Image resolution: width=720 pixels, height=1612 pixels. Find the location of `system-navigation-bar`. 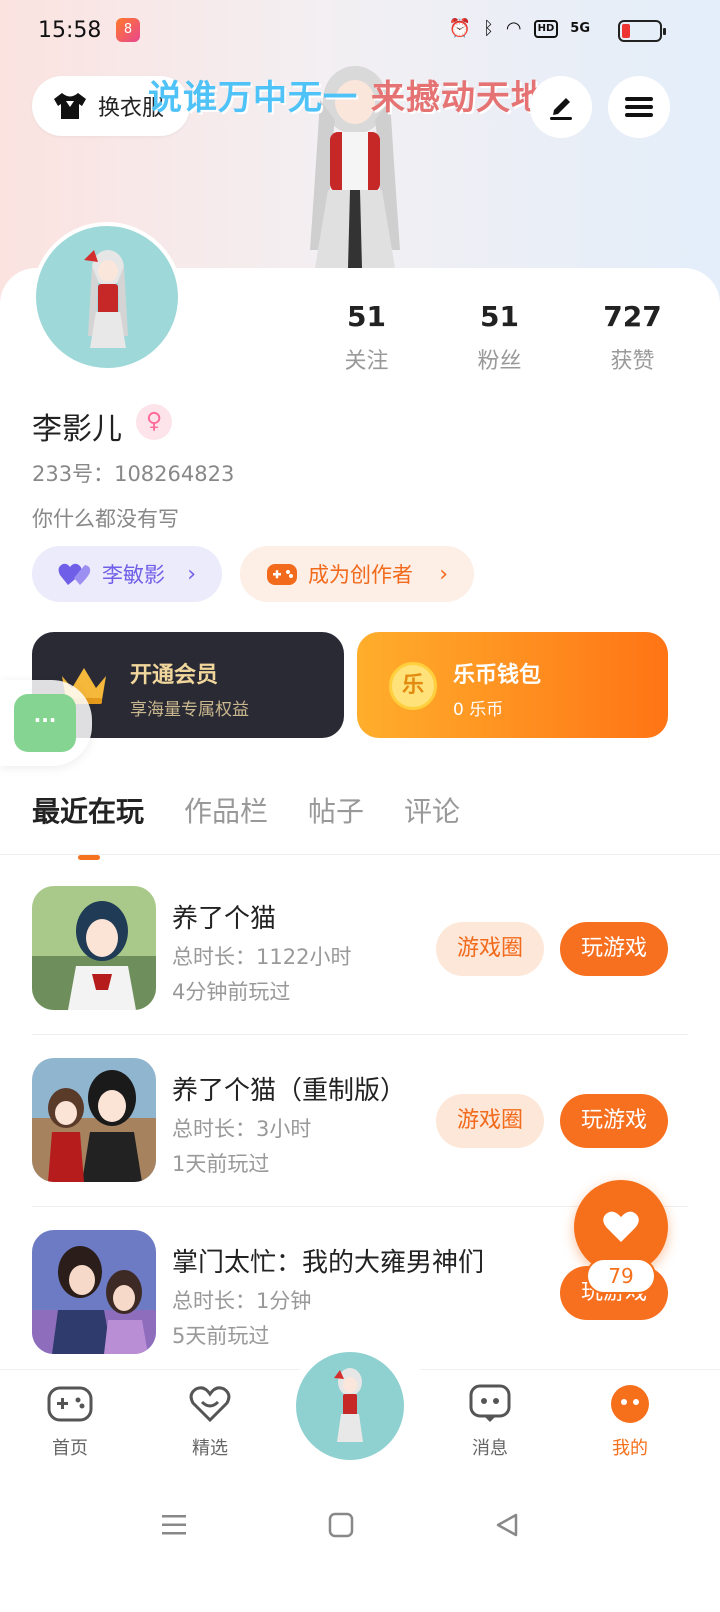

system-navigation-bar is located at coordinates (360, 1547).